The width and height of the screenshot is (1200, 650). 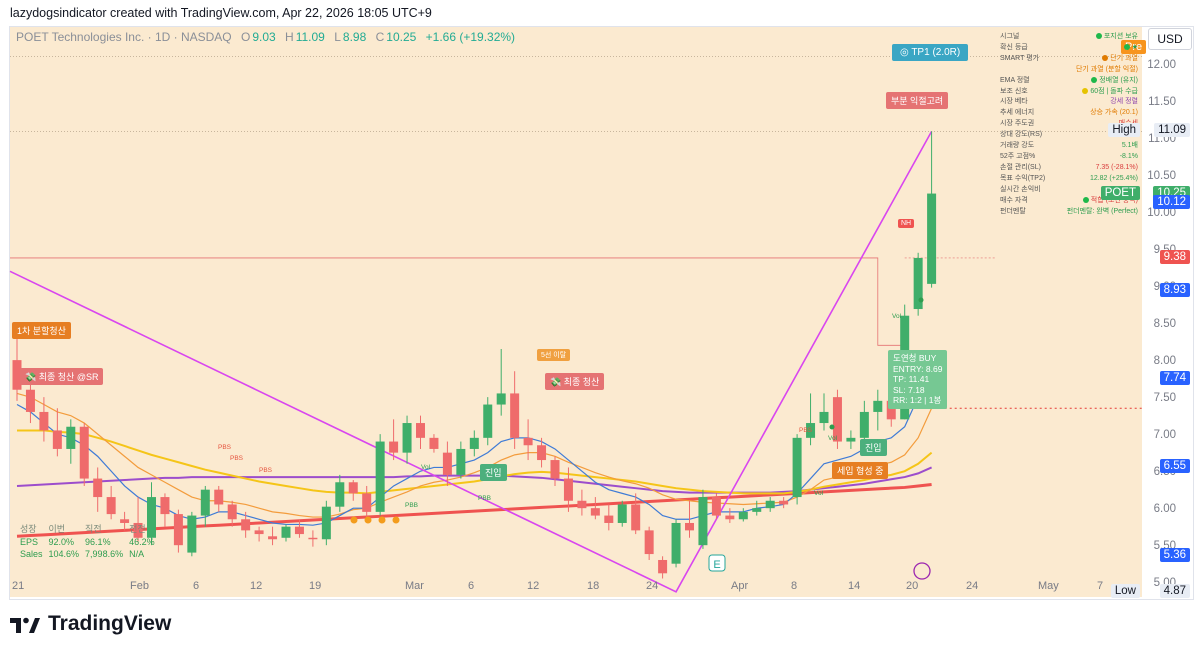 What do you see at coordinates (1124, 102) in the screenshot?
I see `panel-value: 강세 정렬` at bounding box center [1124, 102].